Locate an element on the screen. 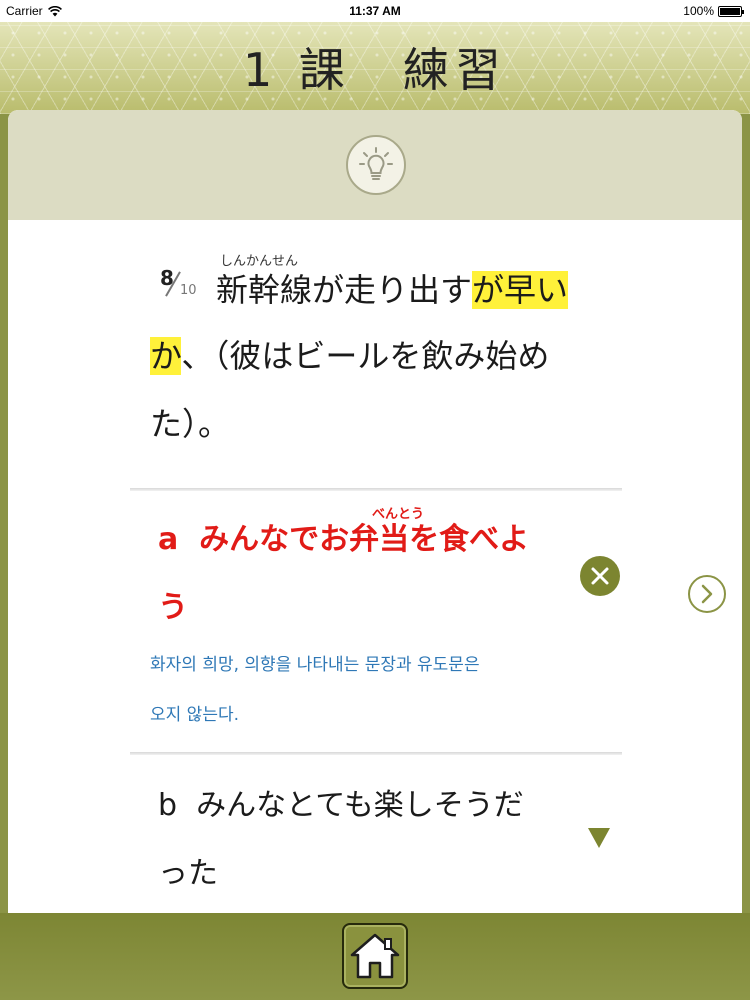  question-total: 10 is located at coordinates (188, 290).